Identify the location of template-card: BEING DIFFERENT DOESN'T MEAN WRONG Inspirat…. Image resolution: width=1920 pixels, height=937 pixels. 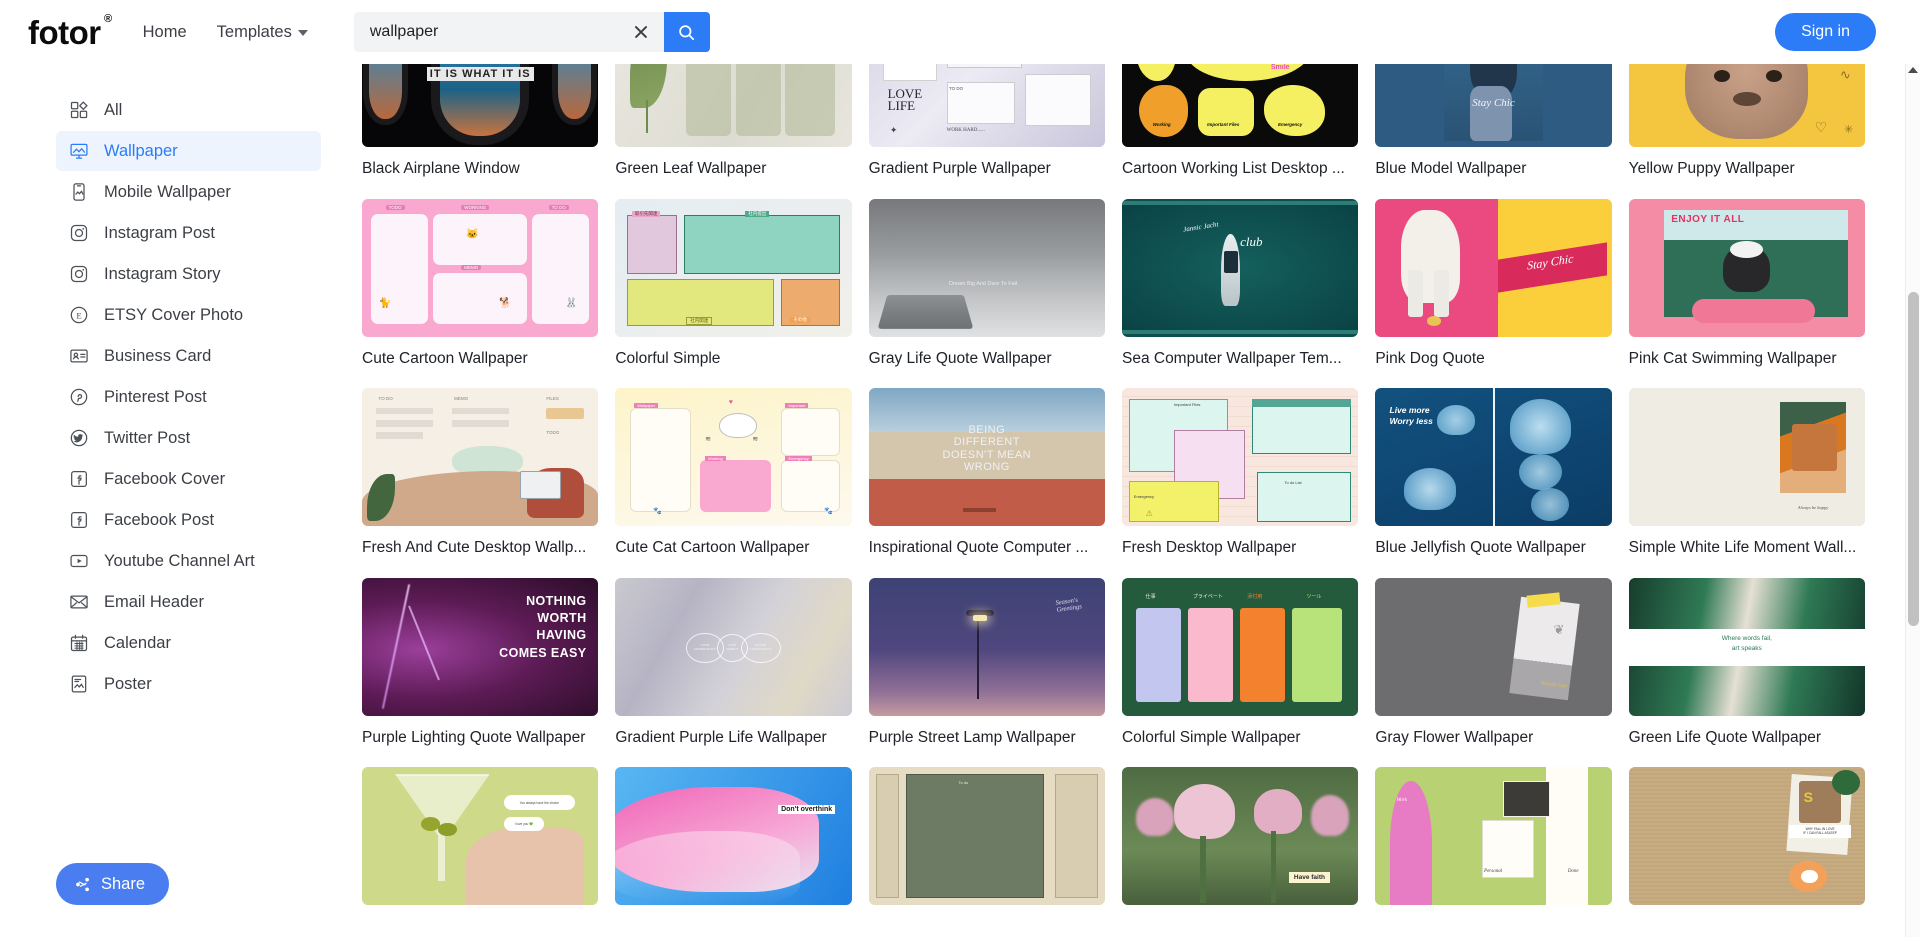
(986, 483).